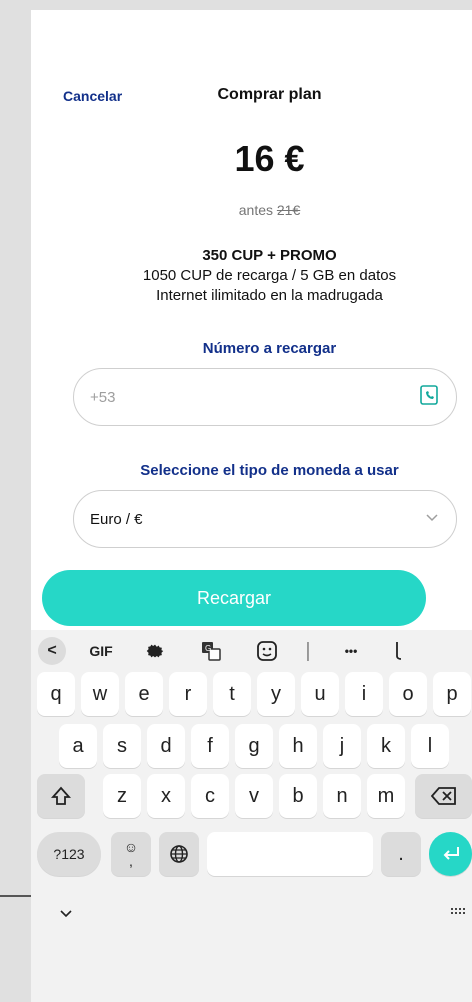  What do you see at coordinates (100, 694) in the screenshot?
I see `key-w: w` at bounding box center [100, 694].